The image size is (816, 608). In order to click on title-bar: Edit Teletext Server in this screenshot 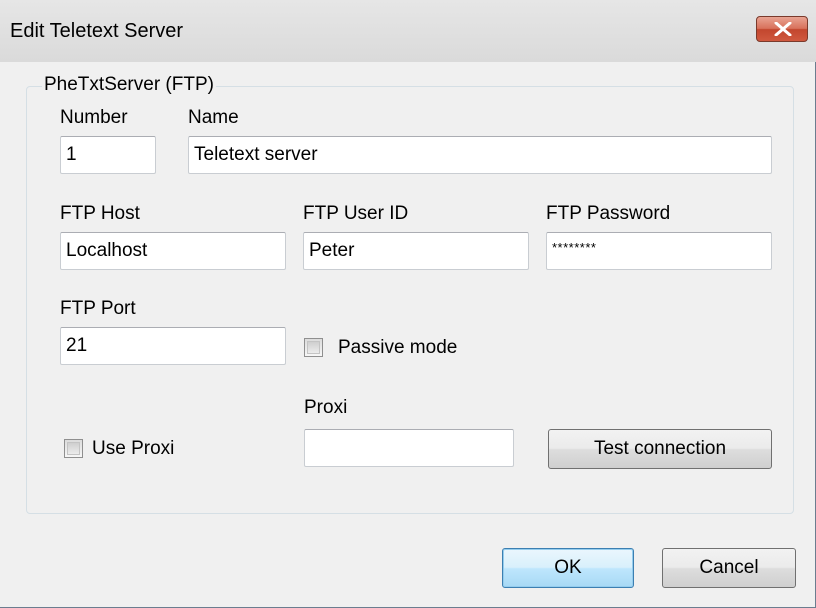, I will do `click(408, 31)`.